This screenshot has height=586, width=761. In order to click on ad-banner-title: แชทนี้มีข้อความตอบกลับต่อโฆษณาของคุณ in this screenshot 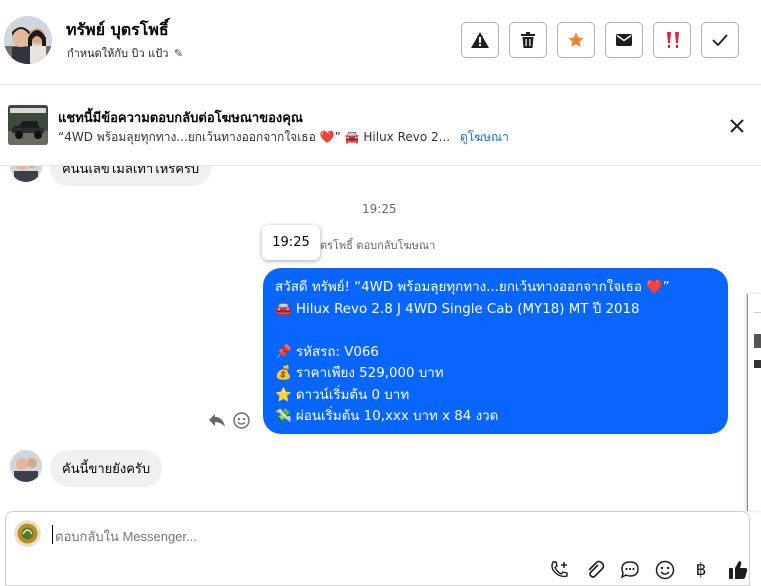, I will do `click(180, 118)`.